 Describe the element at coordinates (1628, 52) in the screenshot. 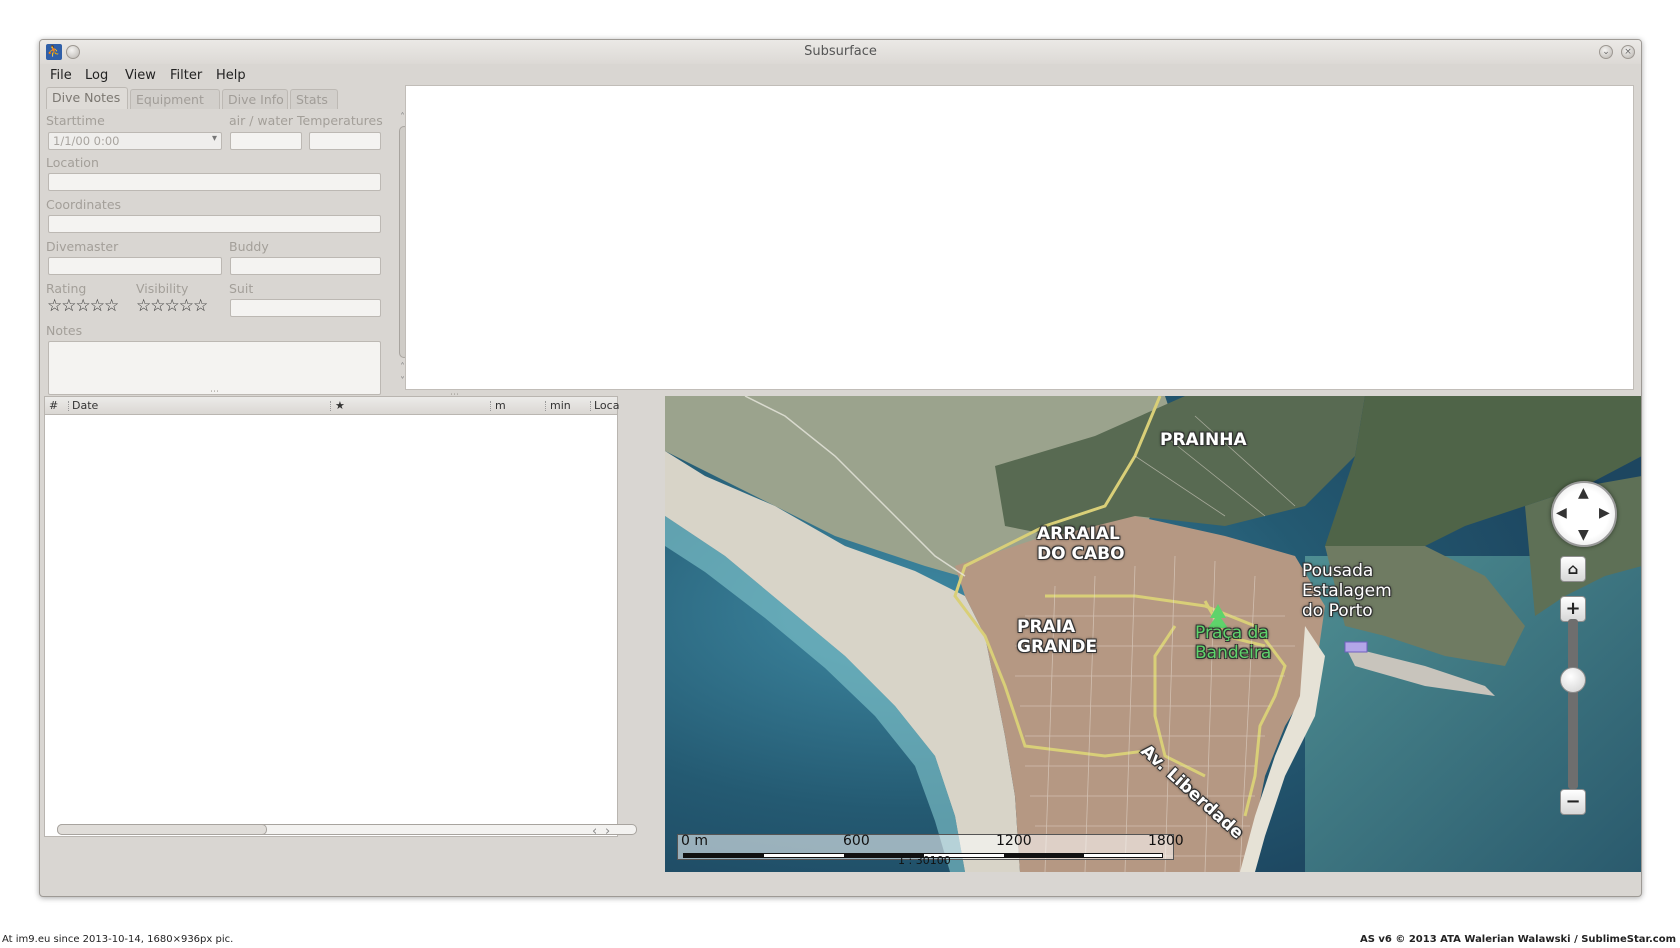

I see `close-button: ×` at that location.